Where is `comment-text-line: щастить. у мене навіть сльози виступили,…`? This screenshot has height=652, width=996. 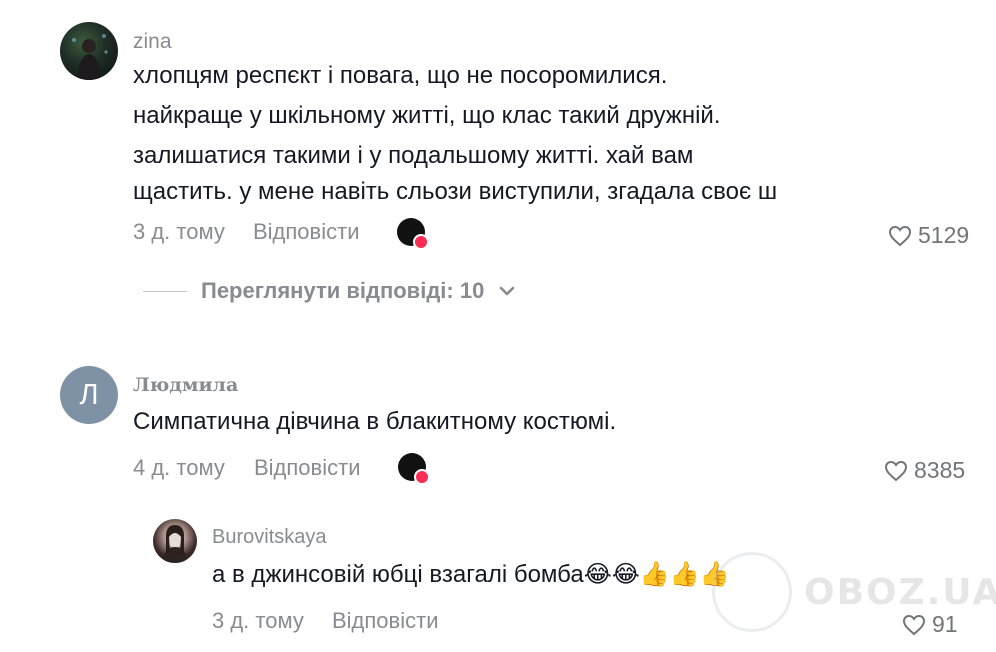 comment-text-line: щастить. у мене навіть сльози виступили,… is located at coordinates (455, 191).